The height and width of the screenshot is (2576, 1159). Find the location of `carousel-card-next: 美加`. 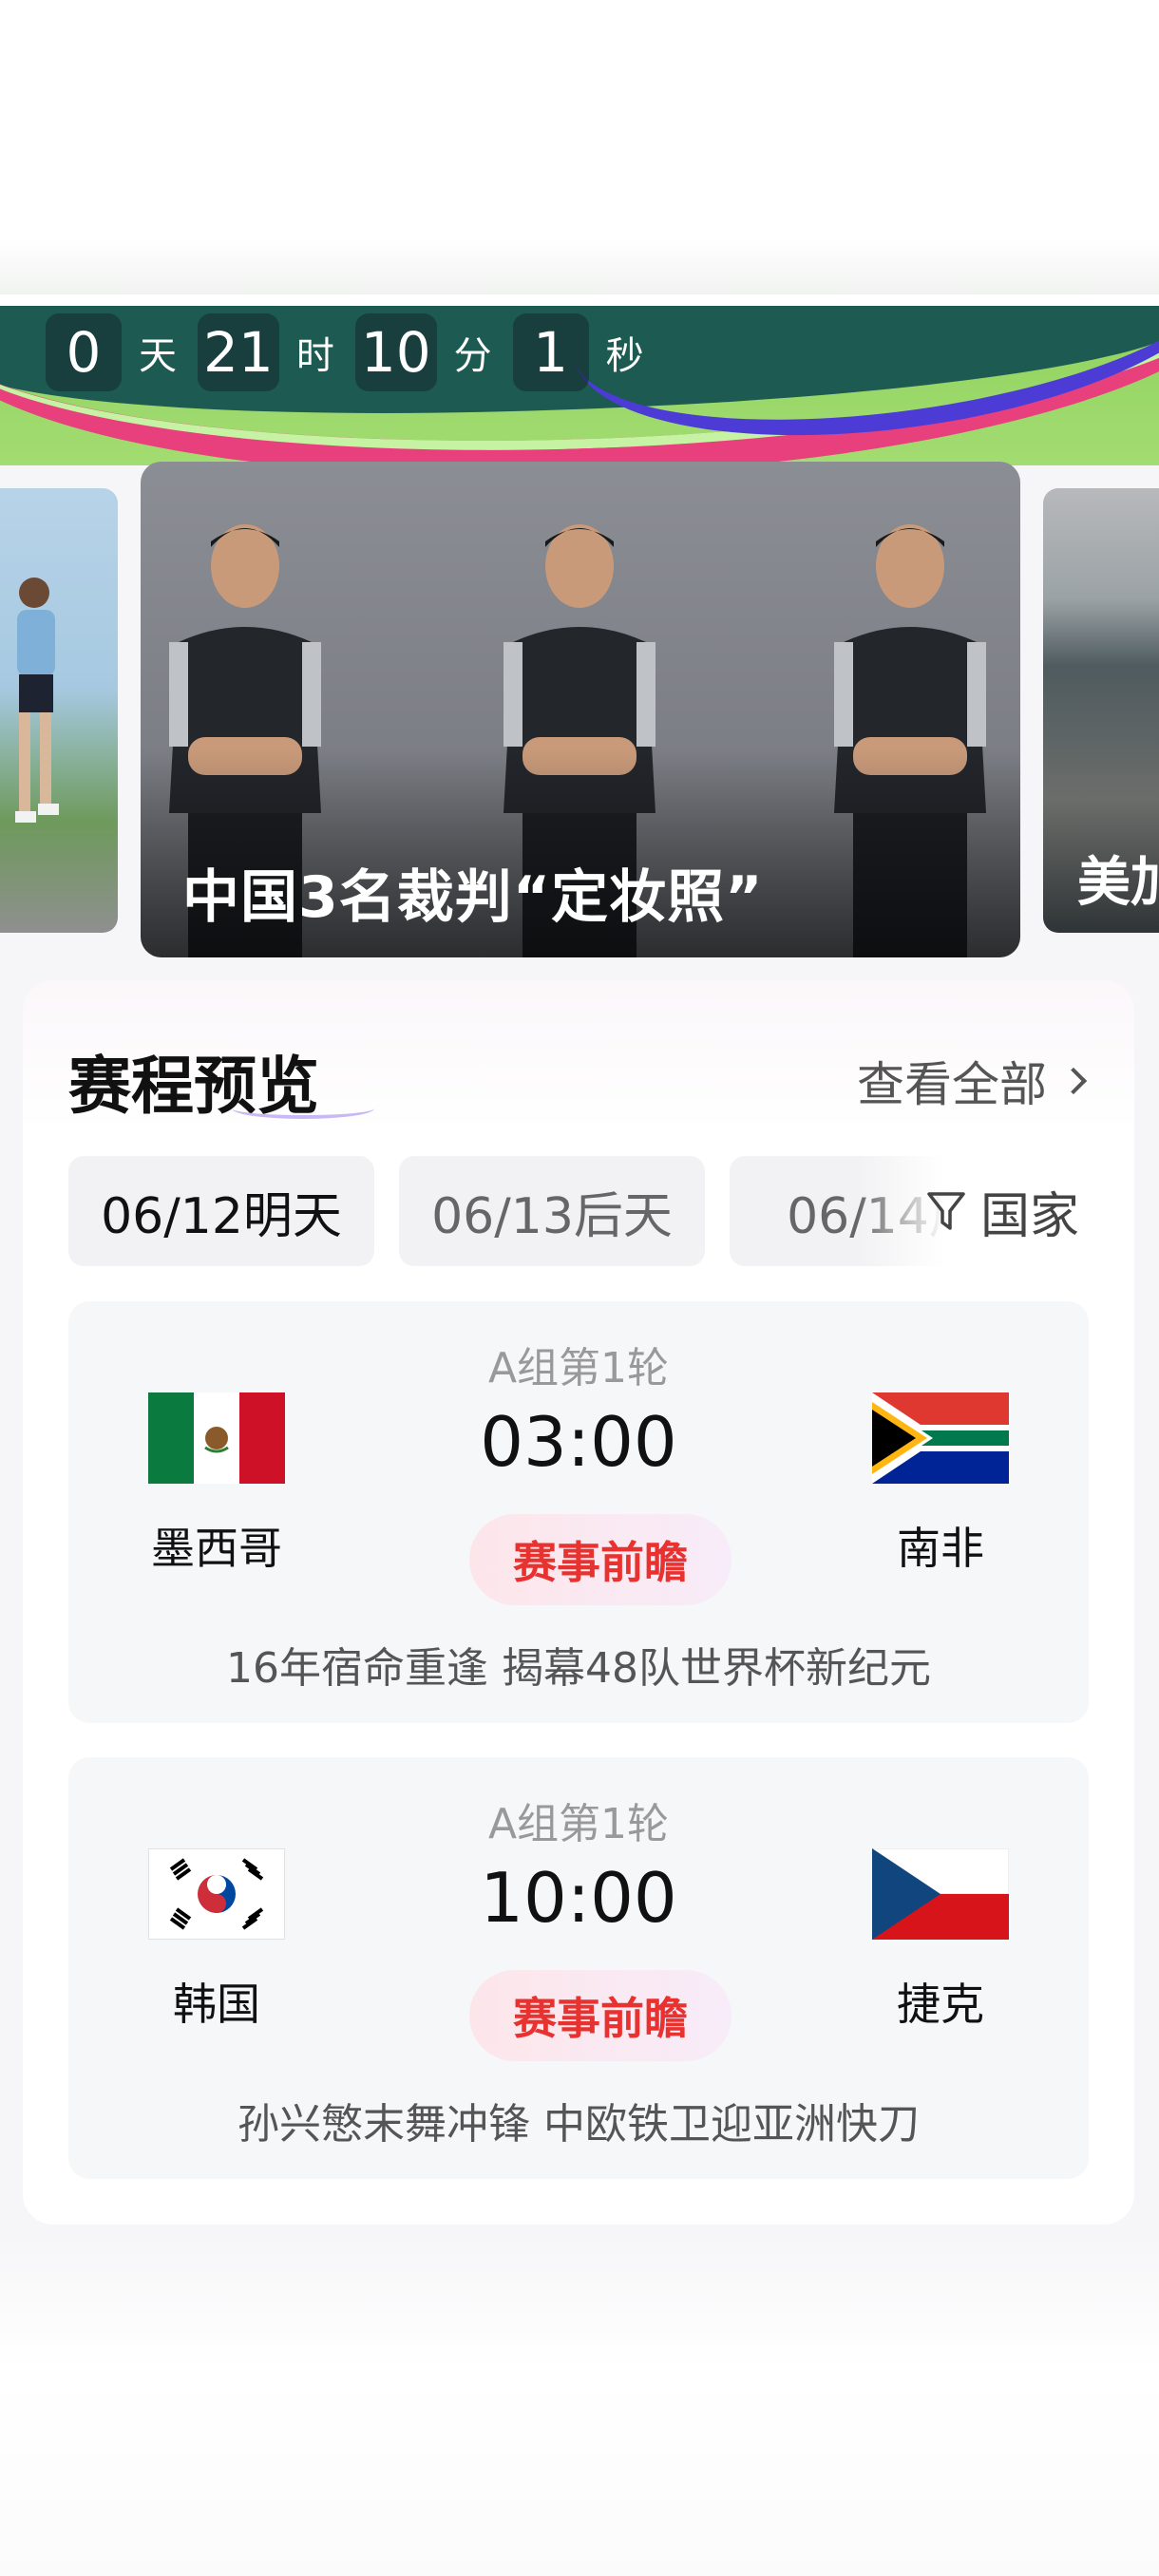

carousel-card-next: 美加 is located at coordinates (1101, 710).